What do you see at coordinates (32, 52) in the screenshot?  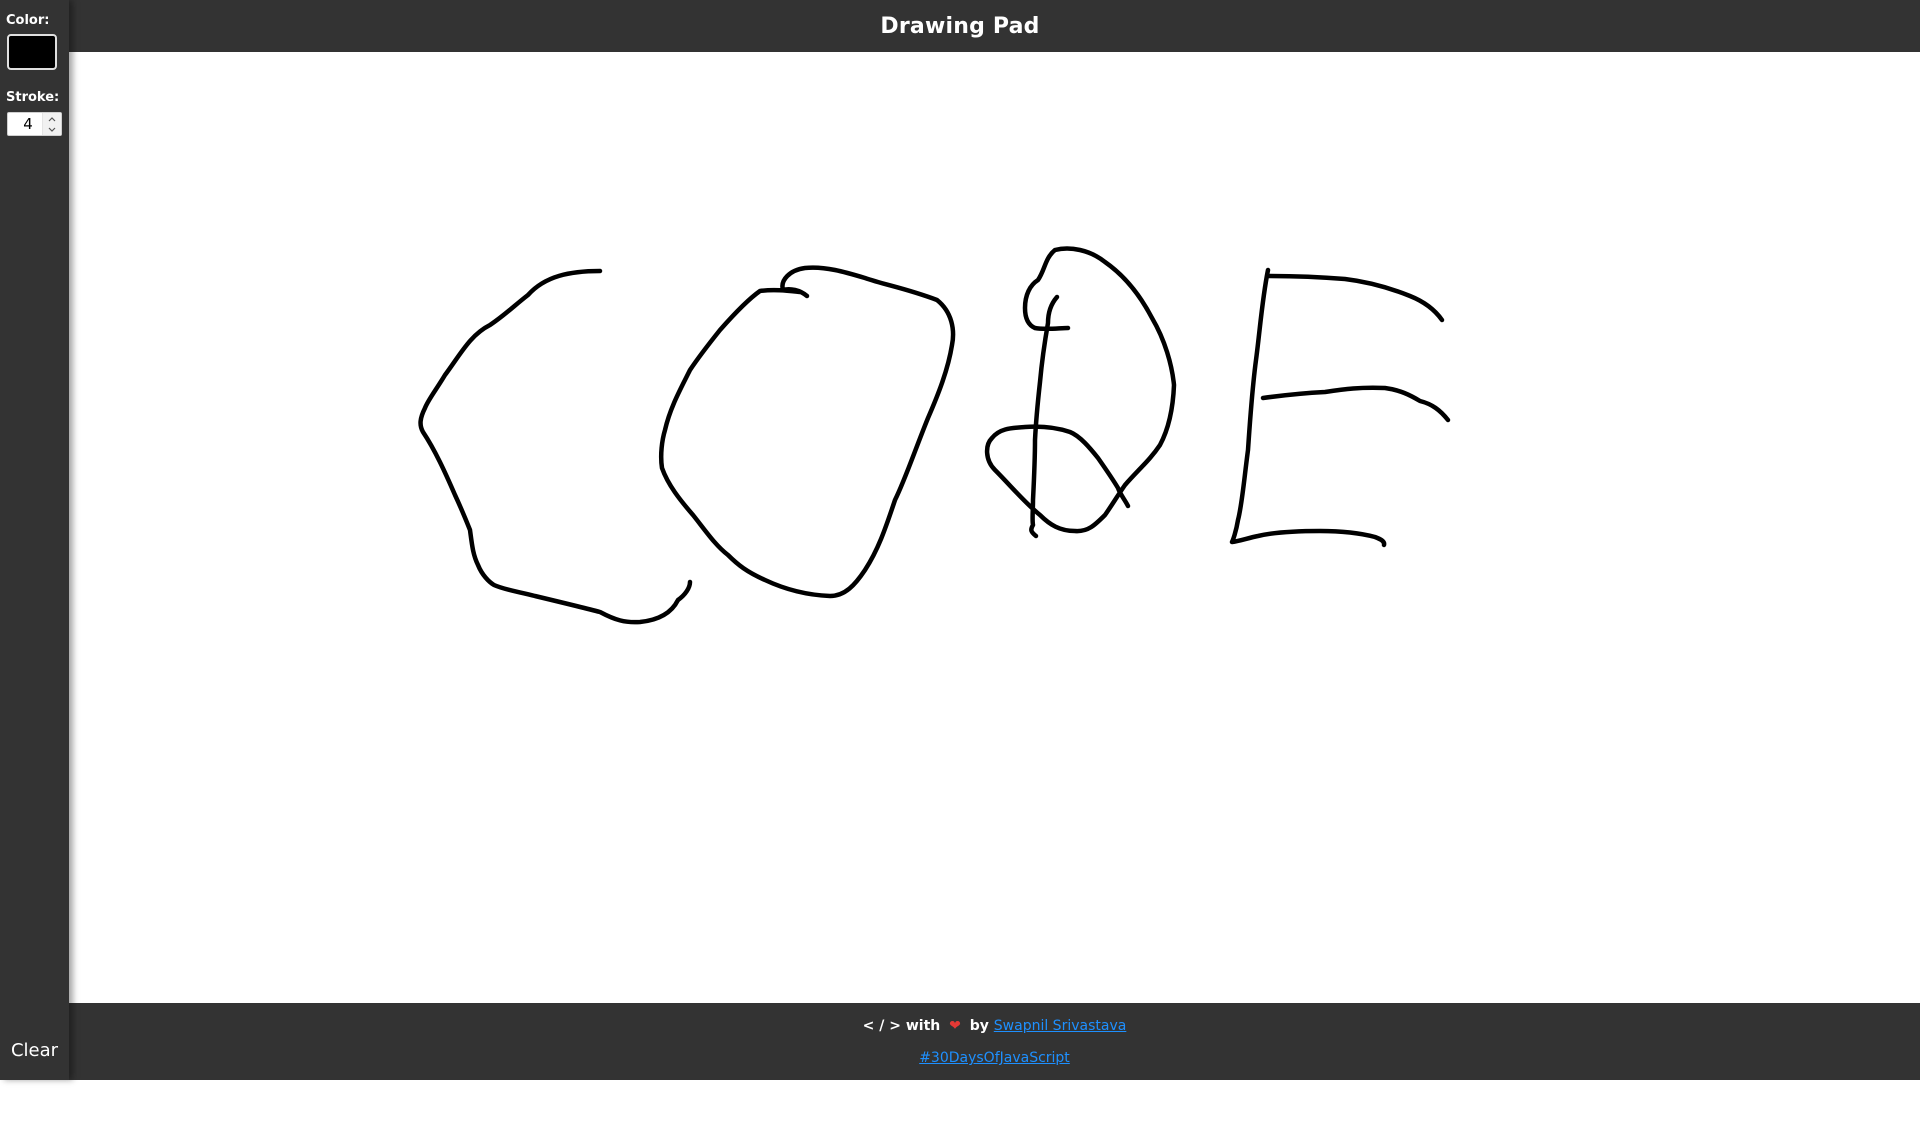 I see `color-picker` at bounding box center [32, 52].